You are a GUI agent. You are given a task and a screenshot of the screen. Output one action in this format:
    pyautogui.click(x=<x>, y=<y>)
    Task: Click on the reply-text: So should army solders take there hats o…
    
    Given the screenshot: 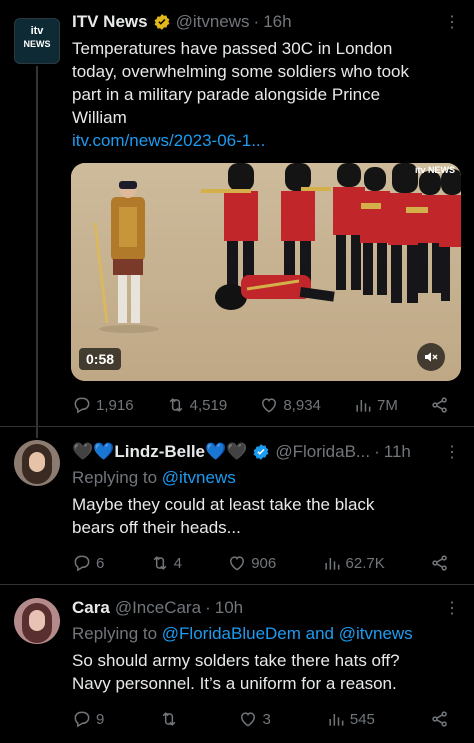 What is the action you would take?
    pyautogui.click(x=267, y=672)
    